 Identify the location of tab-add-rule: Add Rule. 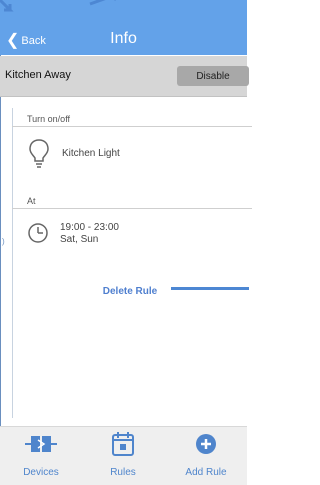
(206, 456).